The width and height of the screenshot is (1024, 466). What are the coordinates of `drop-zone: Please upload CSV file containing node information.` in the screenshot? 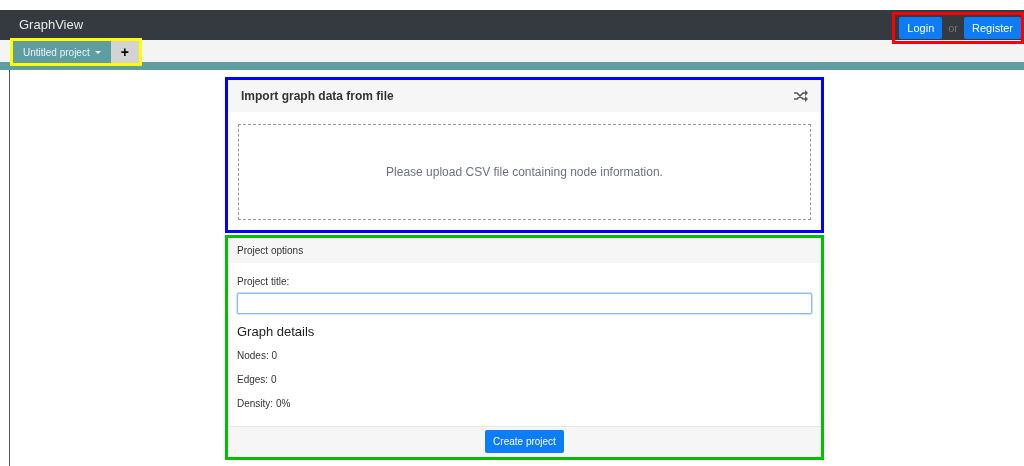 It's located at (524, 172).